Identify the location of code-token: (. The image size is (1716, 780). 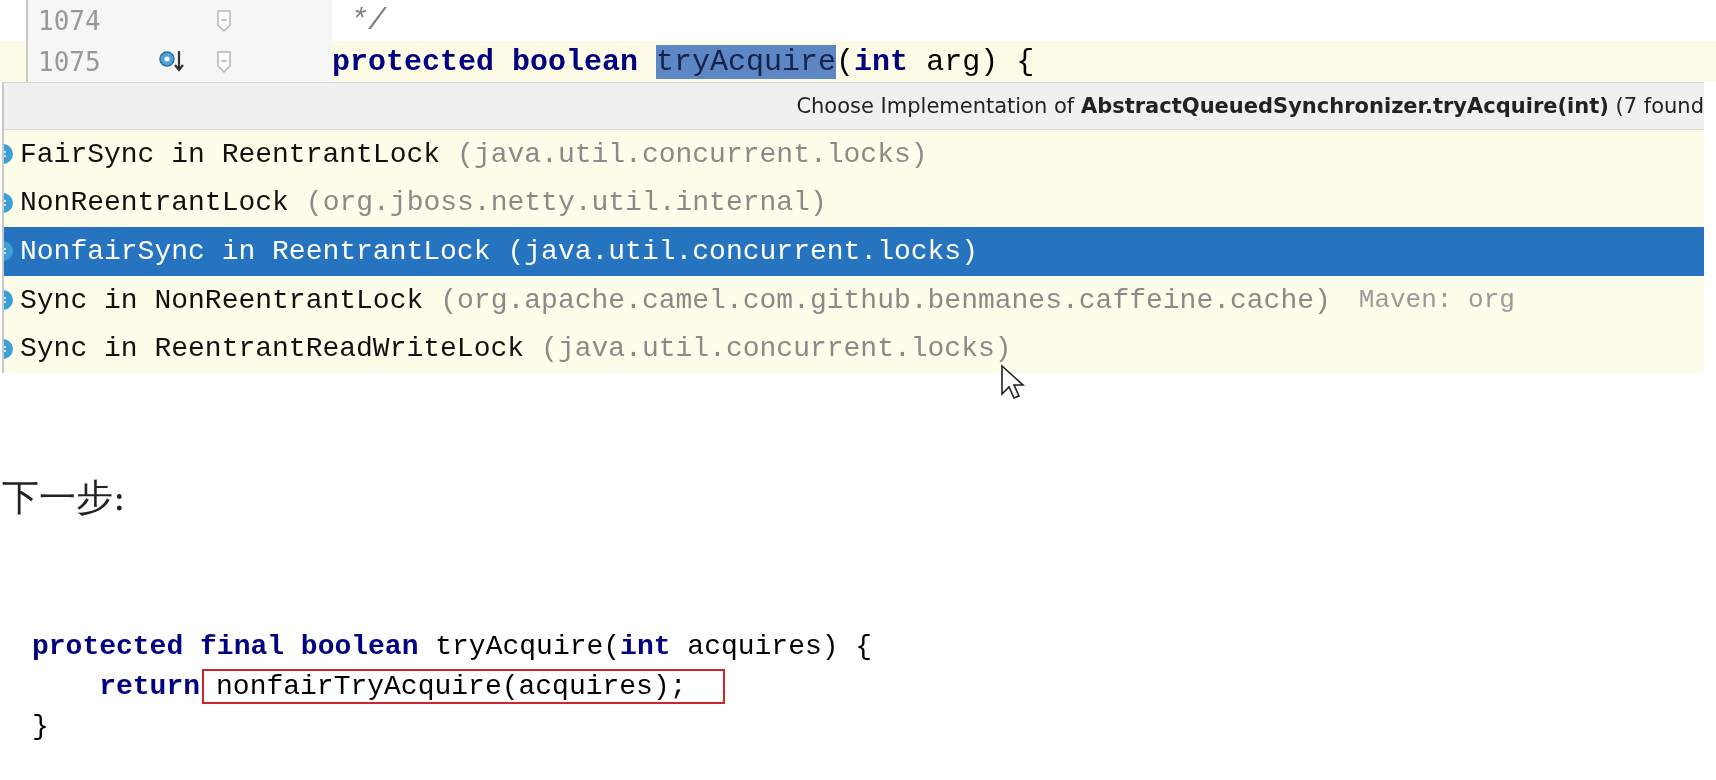
(845, 61).